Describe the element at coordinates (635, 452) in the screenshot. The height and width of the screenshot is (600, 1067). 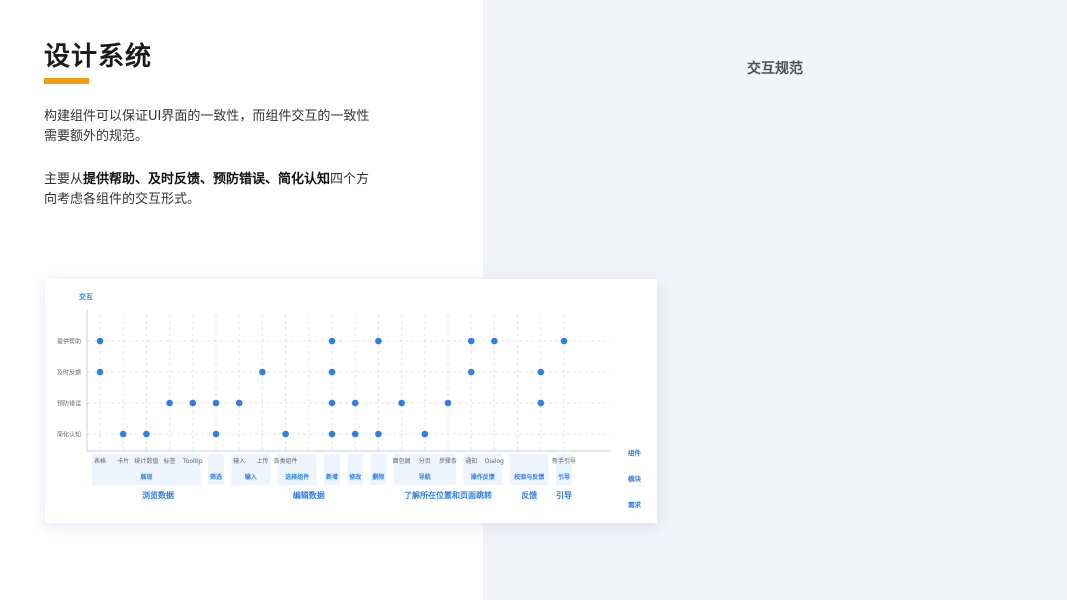
I see `legend-component-label: 组件` at that location.